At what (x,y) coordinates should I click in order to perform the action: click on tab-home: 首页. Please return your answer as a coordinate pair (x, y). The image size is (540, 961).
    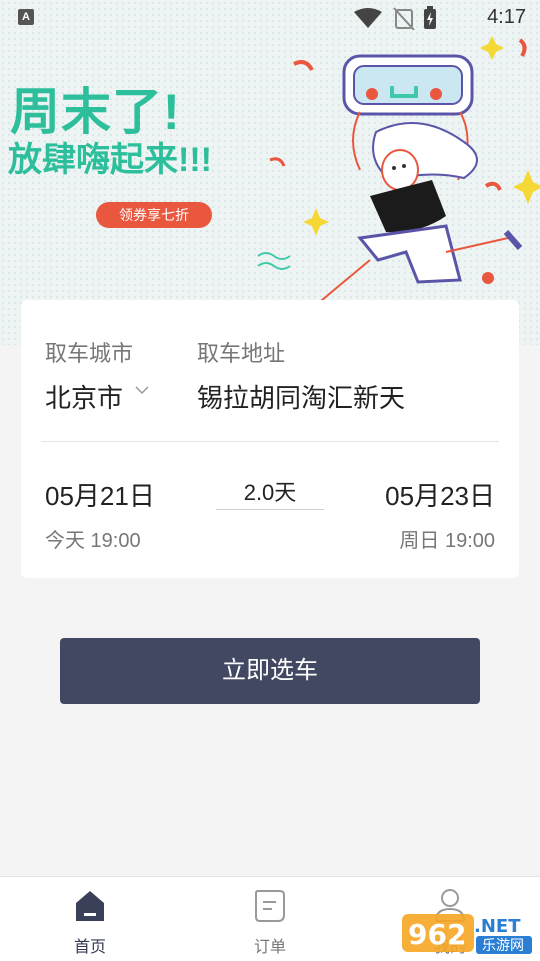
    Looking at the image, I should click on (90, 919).